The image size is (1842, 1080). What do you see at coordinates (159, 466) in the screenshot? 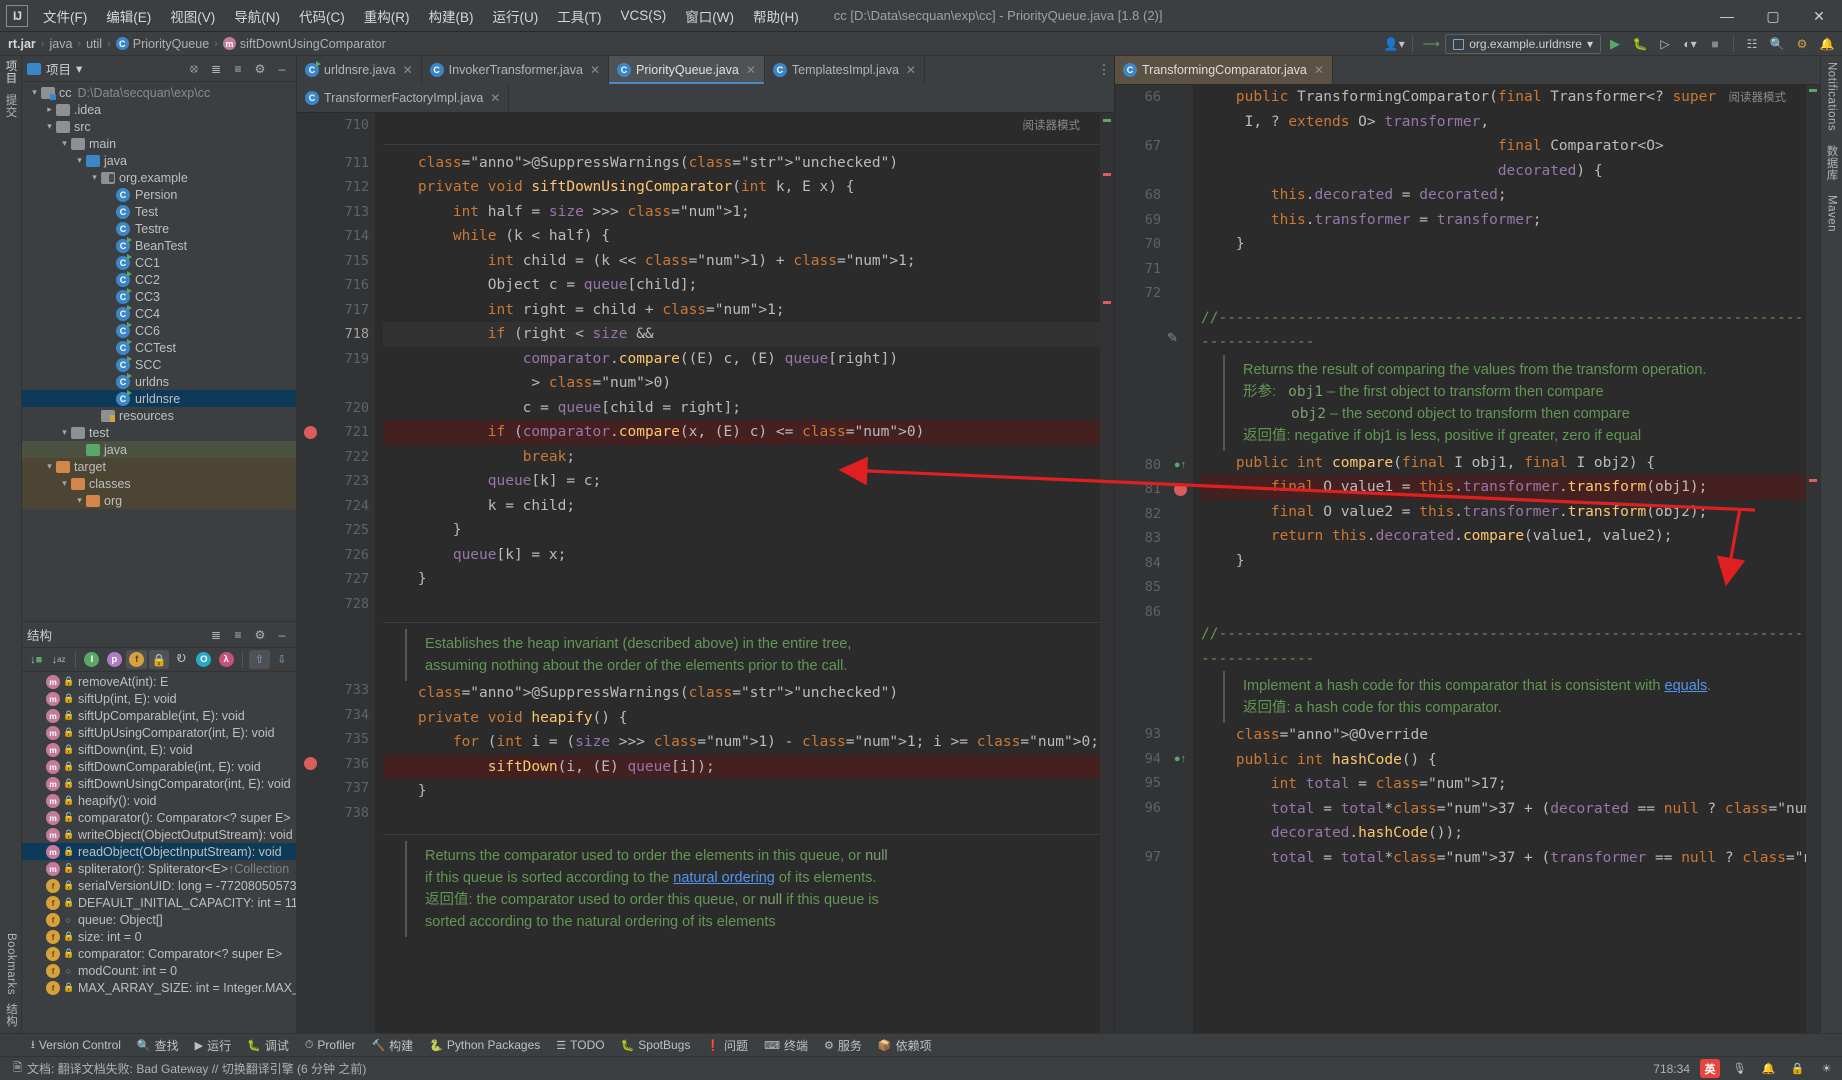
I see `tree-node-target: ▾ target` at bounding box center [159, 466].